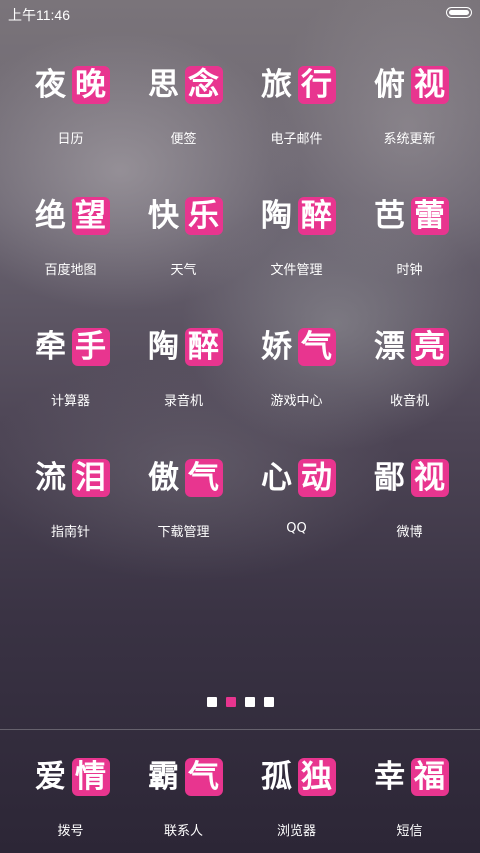 The width and height of the screenshot is (480, 853). What do you see at coordinates (316, 777) in the screenshot?
I see `icon-glyph-highlight: 独` at bounding box center [316, 777].